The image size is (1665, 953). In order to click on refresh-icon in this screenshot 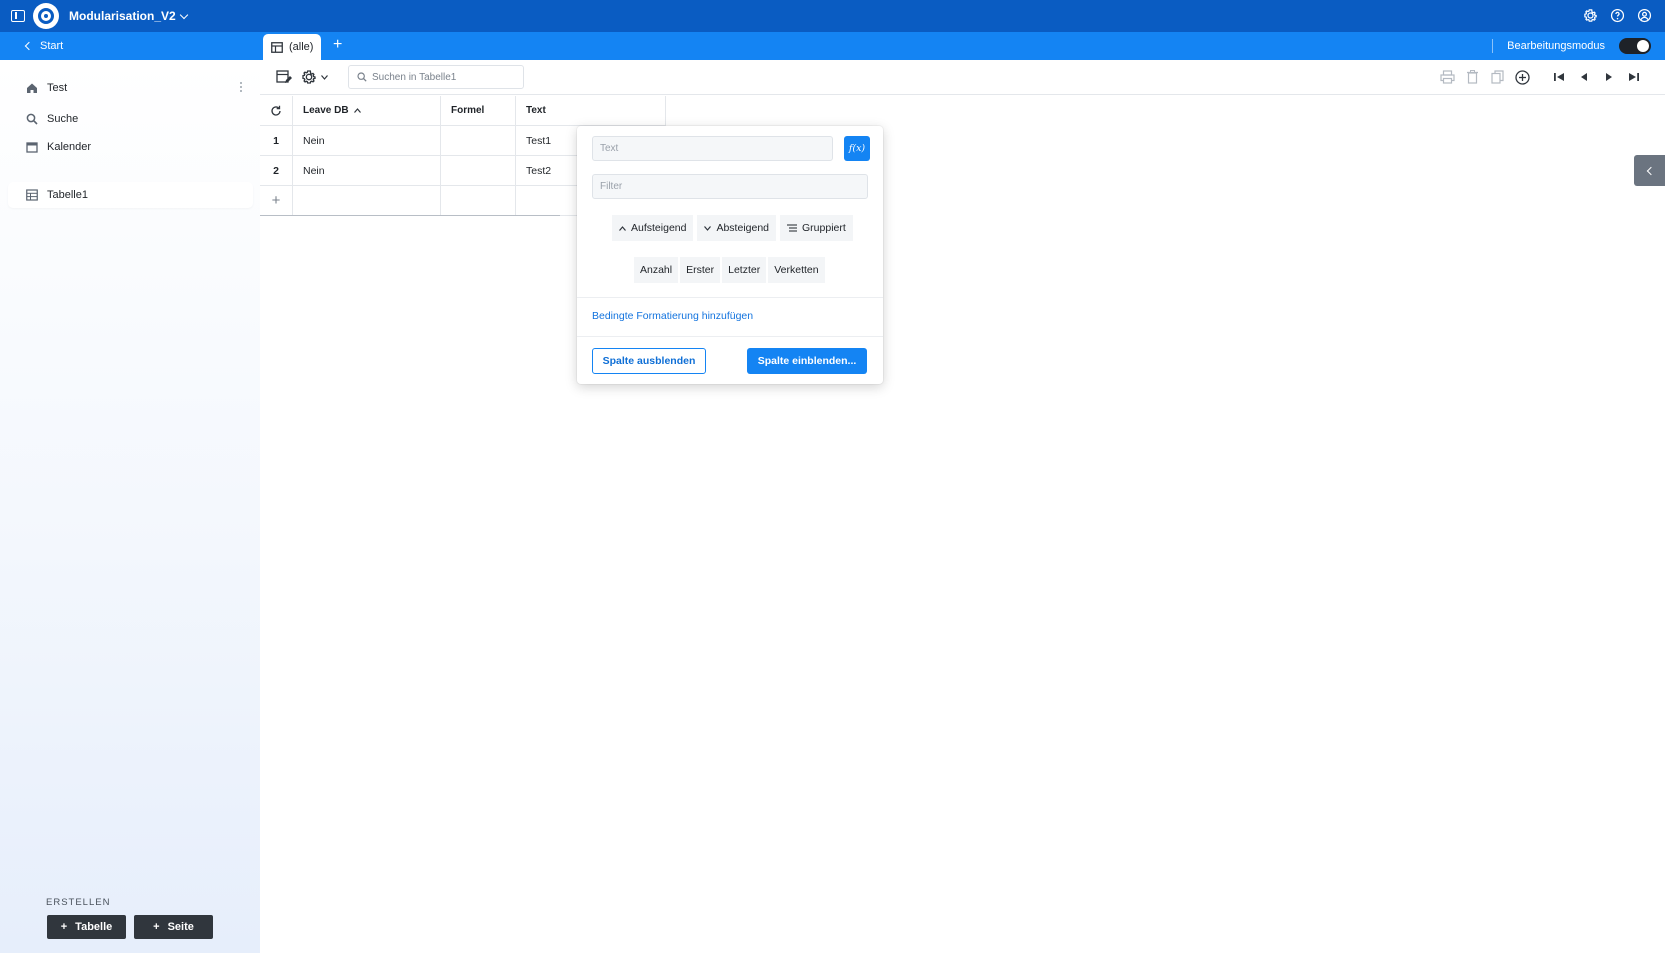, I will do `click(276, 110)`.